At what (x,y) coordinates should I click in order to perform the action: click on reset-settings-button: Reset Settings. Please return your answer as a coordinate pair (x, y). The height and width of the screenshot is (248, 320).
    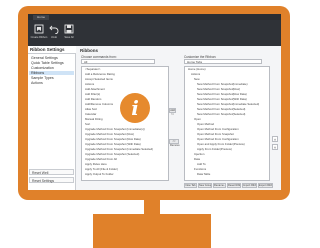
    Looking at the image, I should click on (51, 180).